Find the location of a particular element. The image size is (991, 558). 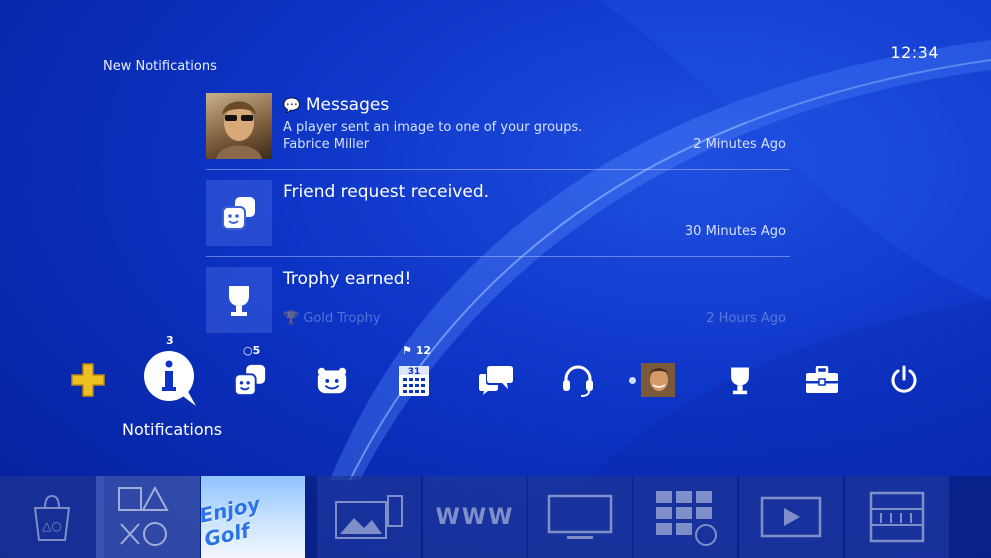

notification-title: Friend request received. is located at coordinates (386, 192).